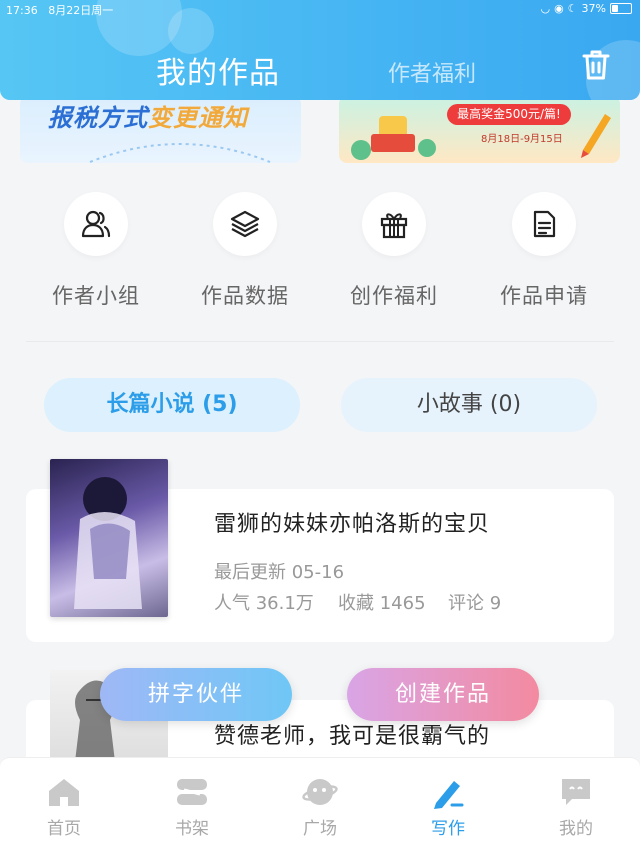  I want to click on tab-author-welfare: 作者福利, so click(432, 72).